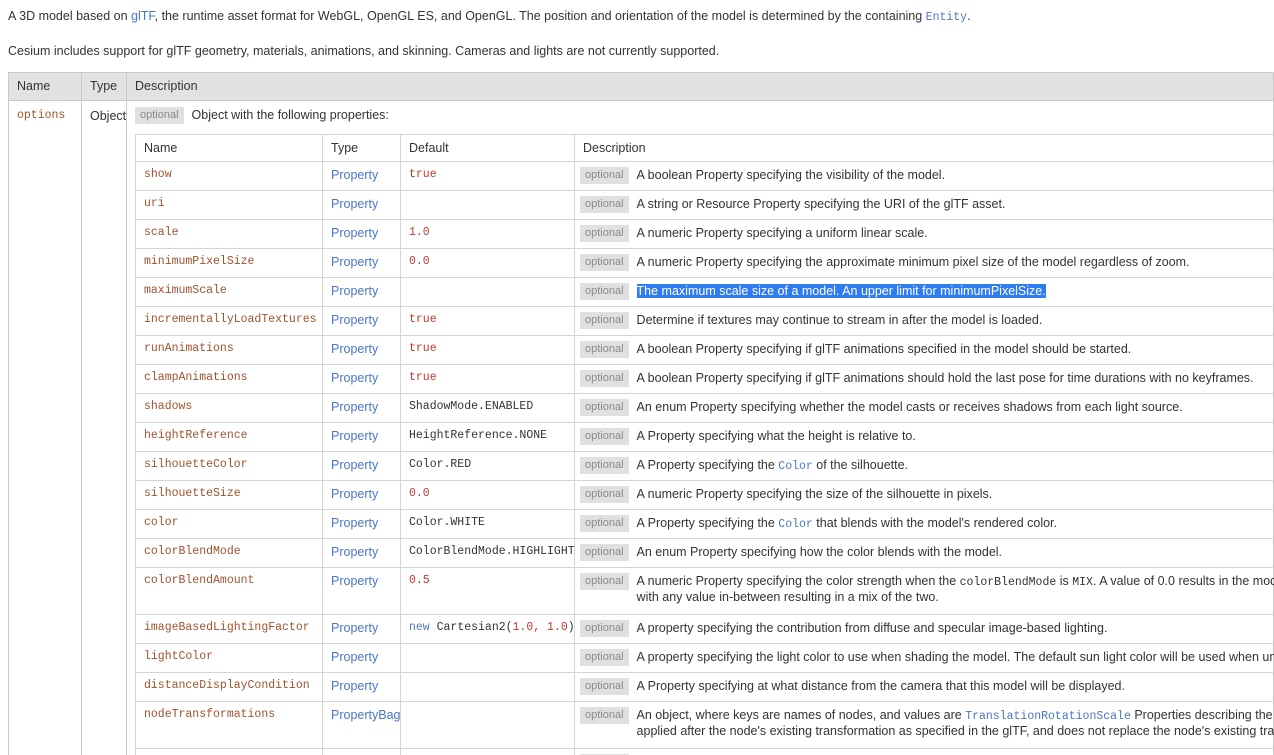 This screenshot has height=755, width=1274. Describe the element at coordinates (924, 148) in the screenshot. I see `inner-header-description: Description` at that location.